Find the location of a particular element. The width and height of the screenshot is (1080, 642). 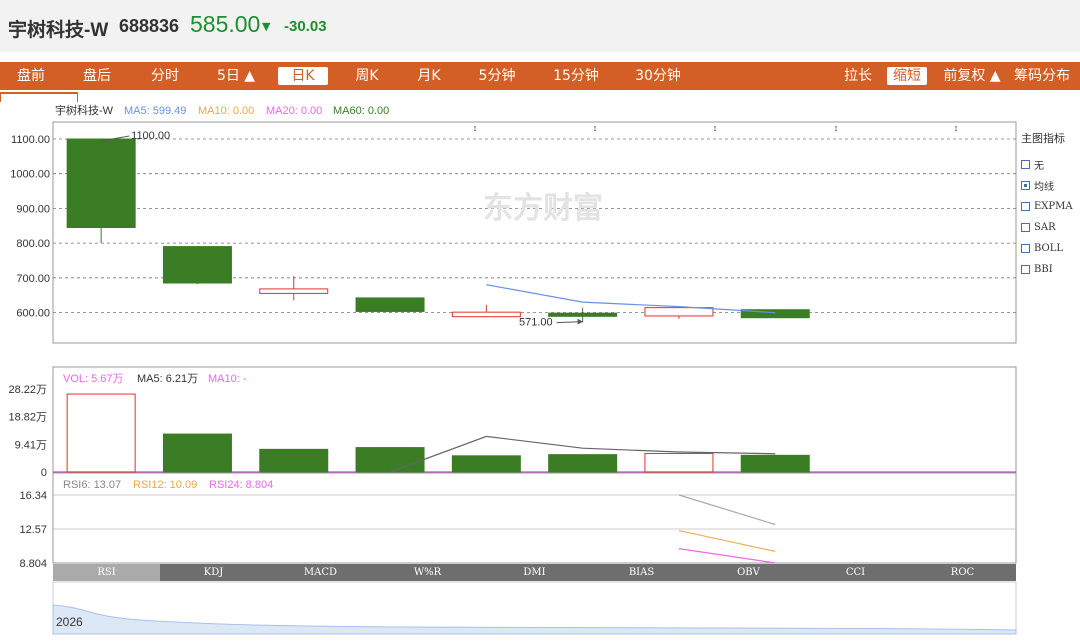

indicator-option-expma: EXPMA is located at coordinates (1050, 206).